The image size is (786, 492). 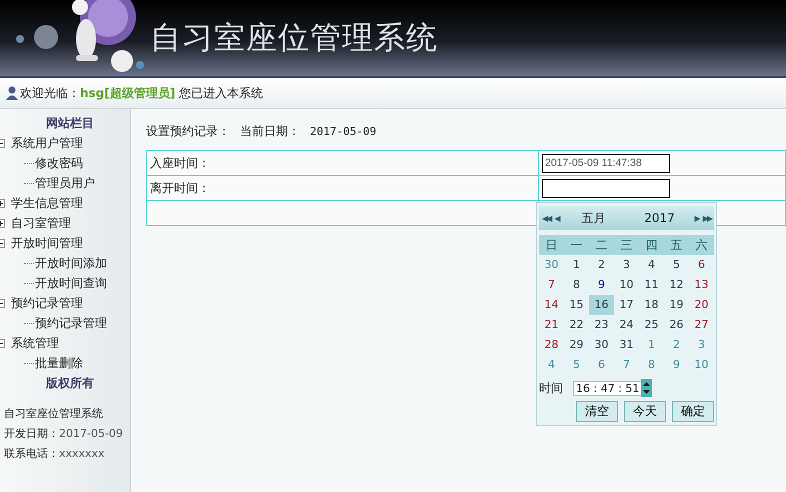 What do you see at coordinates (31, 433) in the screenshot?
I see `info-label: 开发日期：` at bounding box center [31, 433].